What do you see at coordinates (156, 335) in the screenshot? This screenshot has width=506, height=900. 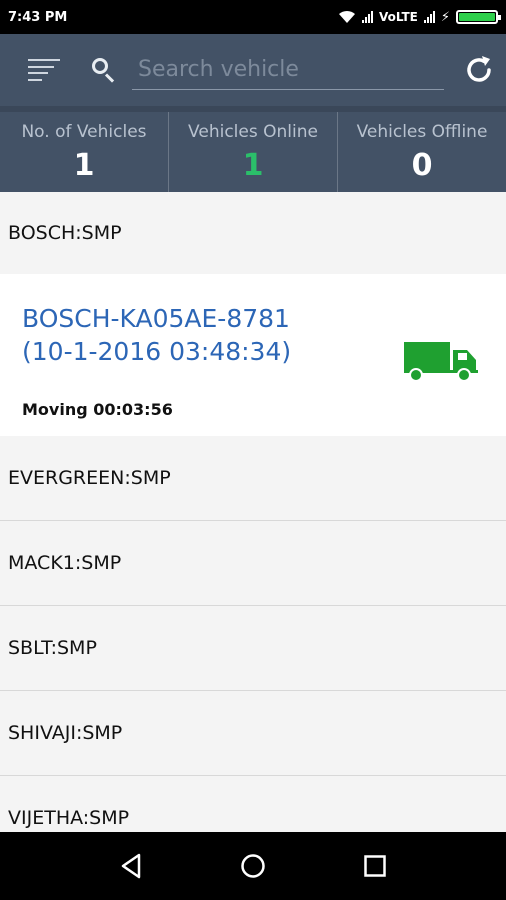 I see `vehicle-title-block: BOSCH-KA05AE-8781 (10-1-2016 03:48:34)` at bounding box center [156, 335].